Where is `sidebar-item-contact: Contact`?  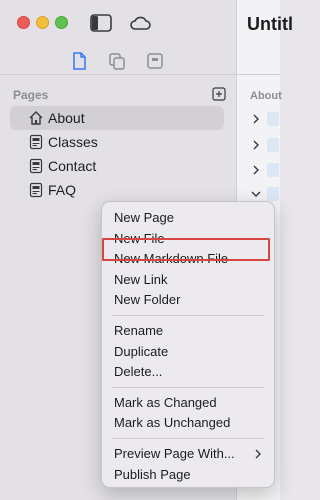
sidebar-item-contact: Contact is located at coordinates (117, 166).